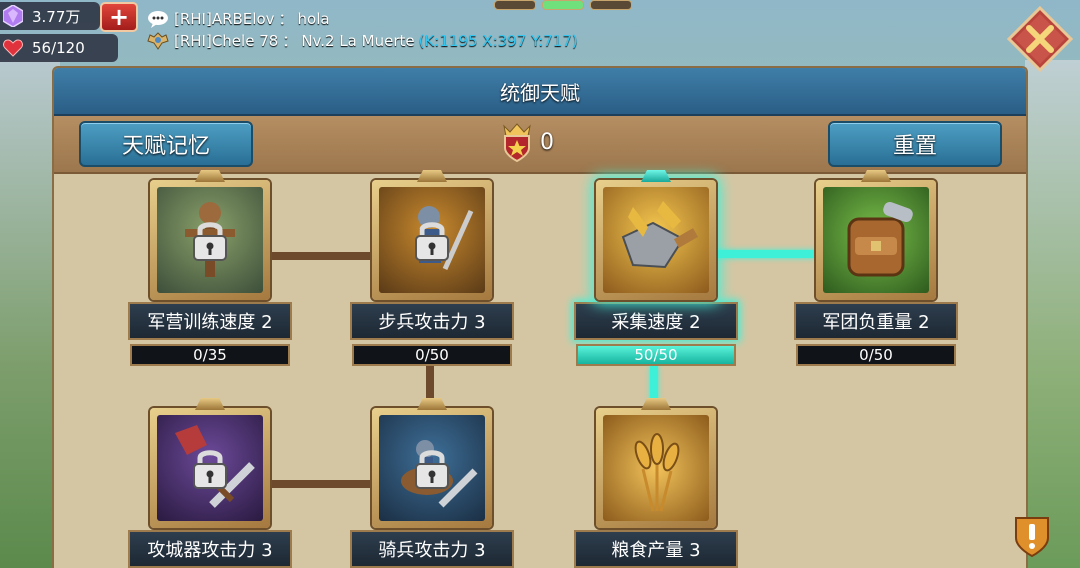  Describe the element at coordinates (210, 355) in the screenshot. I see `talent-progress: 0/35` at that location.